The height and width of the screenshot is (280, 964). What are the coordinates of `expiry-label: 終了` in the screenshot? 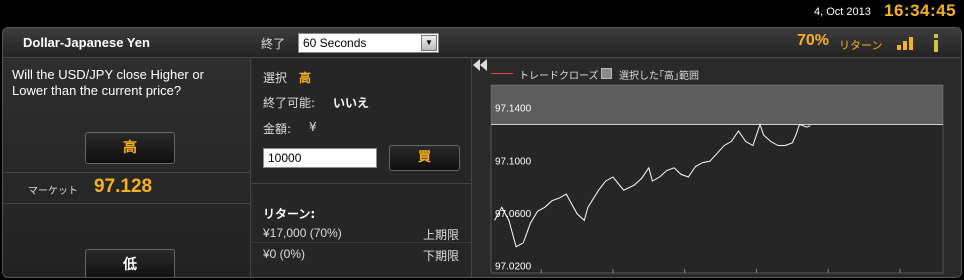 It's located at (273, 44).